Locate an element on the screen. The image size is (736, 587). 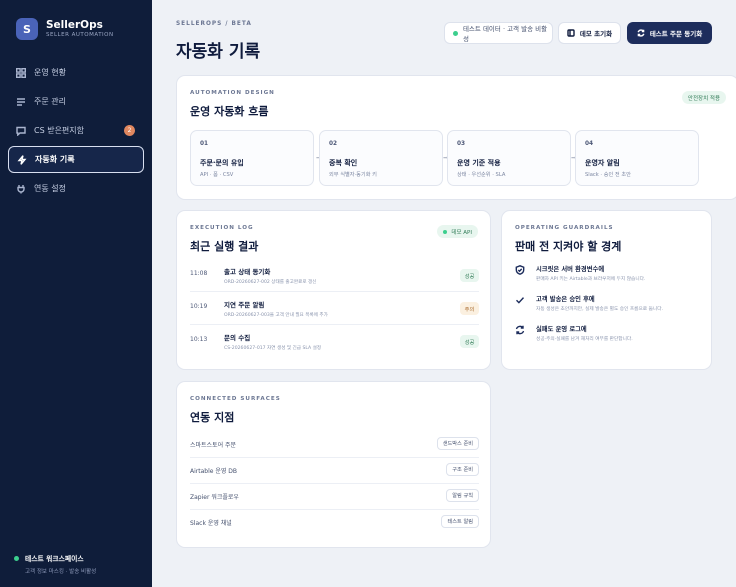
guardrail-title: 고객 발송은 승인 후에 is located at coordinates (565, 299).